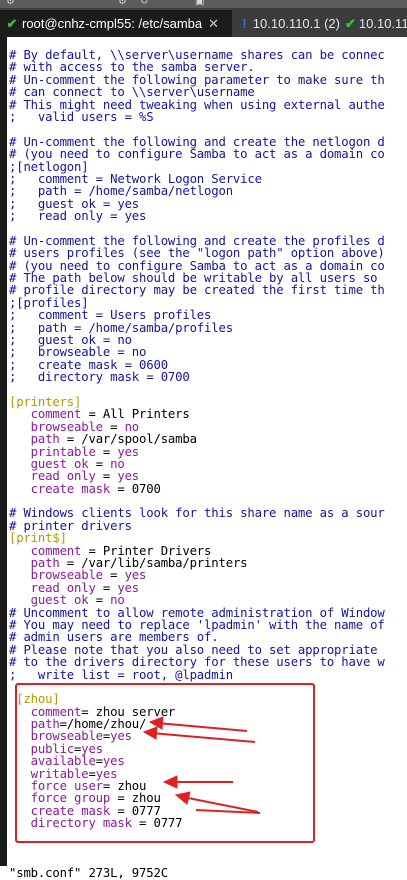  What do you see at coordinates (197, 873) in the screenshot?
I see `editor-line: "smb.conf" 273L, 9752C` at bounding box center [197, 873].